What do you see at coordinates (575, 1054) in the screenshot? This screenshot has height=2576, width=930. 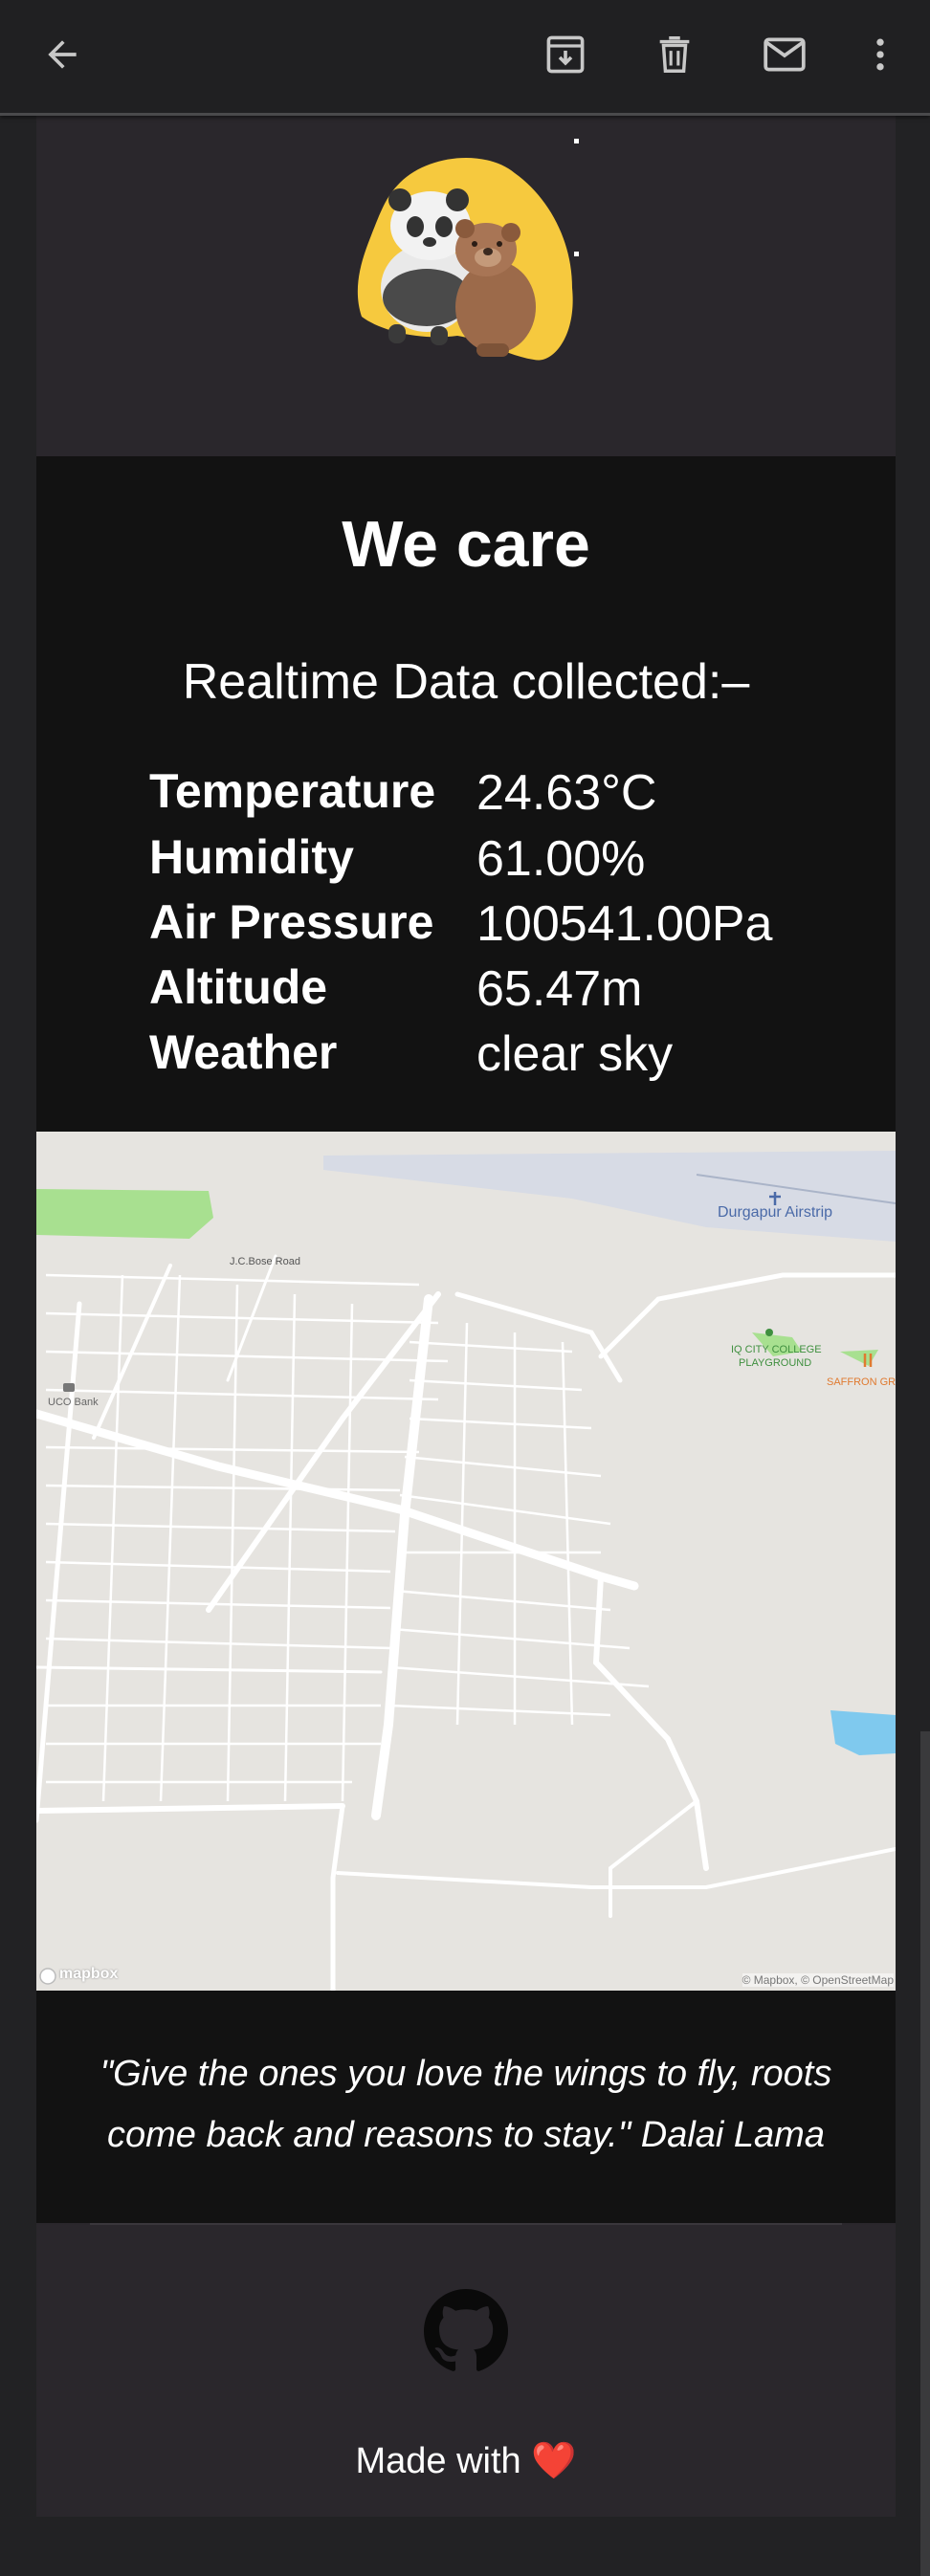 I see `reading-value: clear sky` at bounding box center [575, 1054].